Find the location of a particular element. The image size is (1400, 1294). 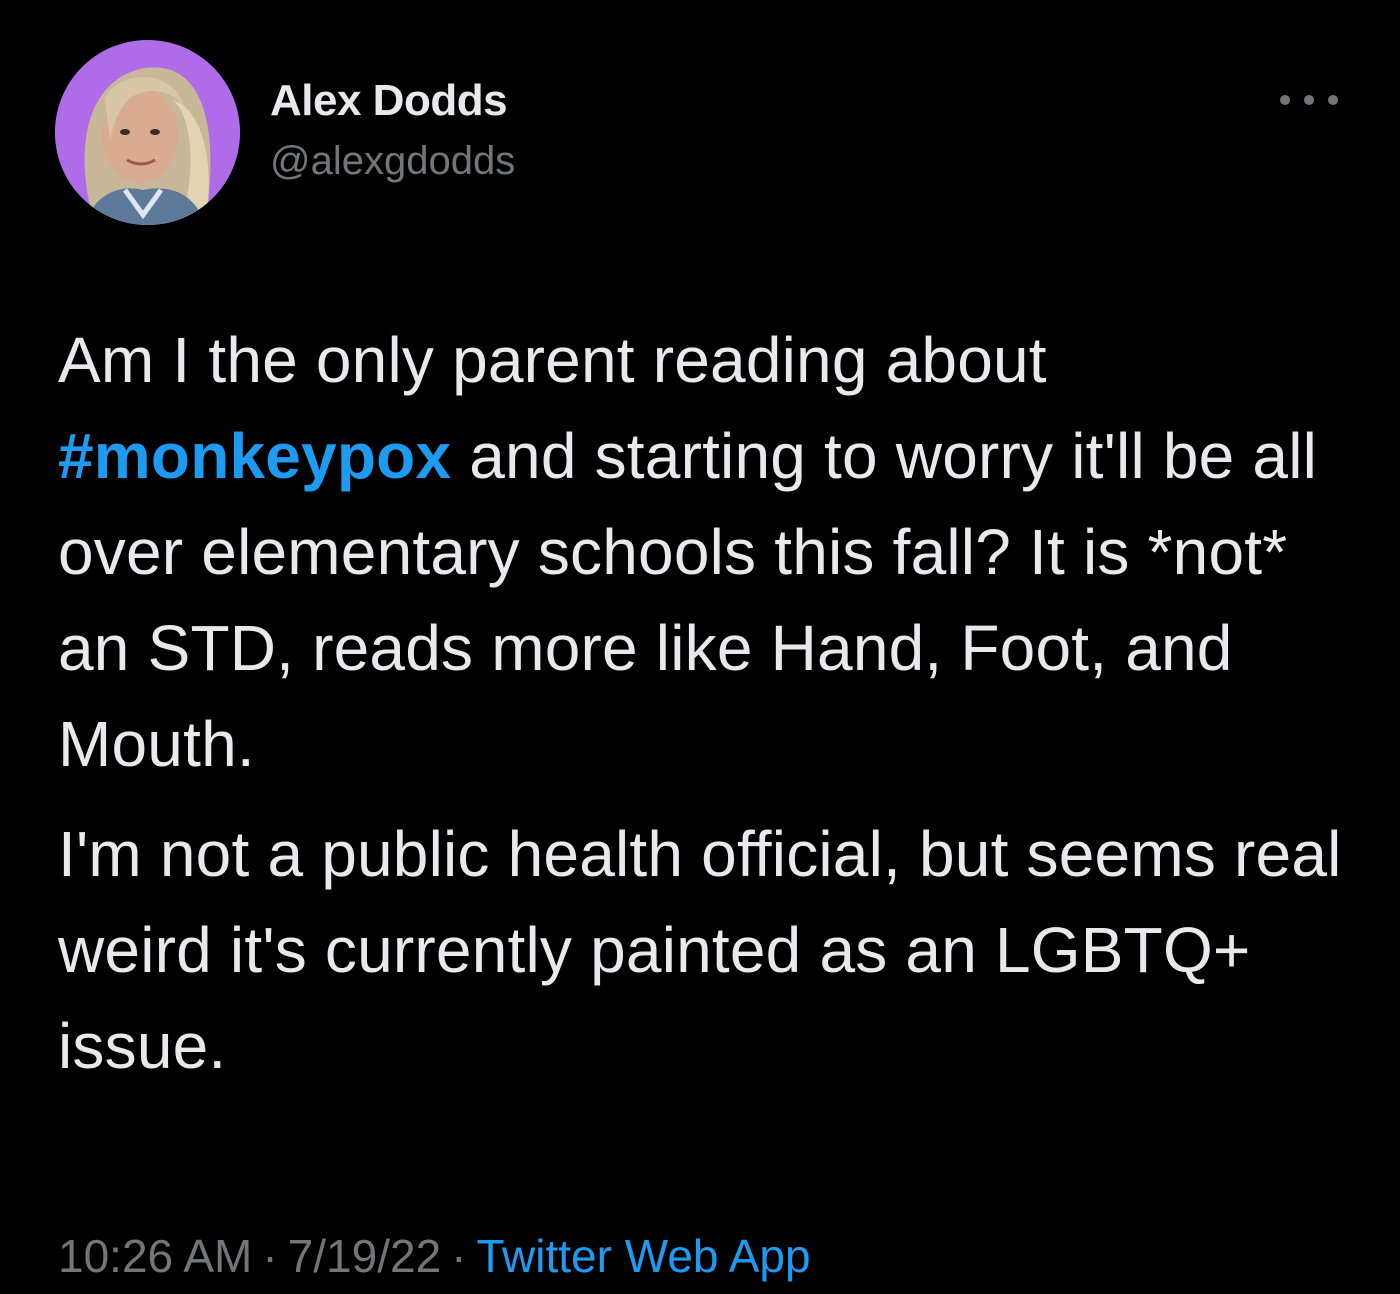

source-link: Twitter Web App is located at coordinates (644, 1256).